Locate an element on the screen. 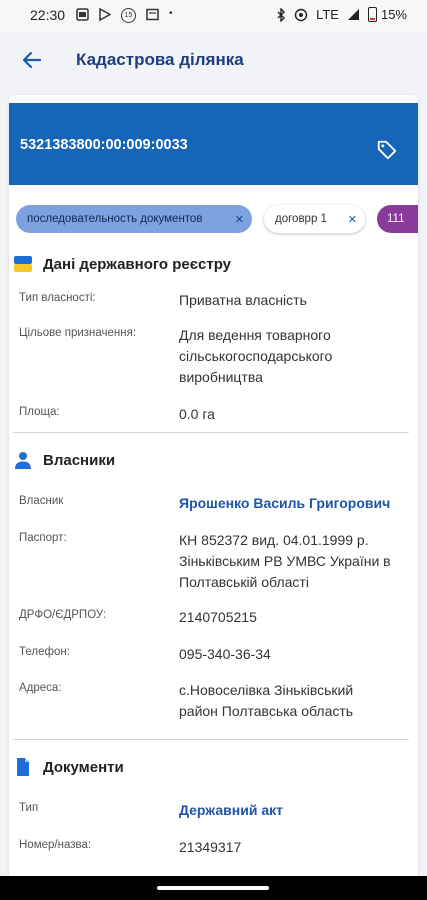 Image resolution: width=427 pixels, height=900 pixels. field-label: Паспорт: is located at coordinates (43, 538).